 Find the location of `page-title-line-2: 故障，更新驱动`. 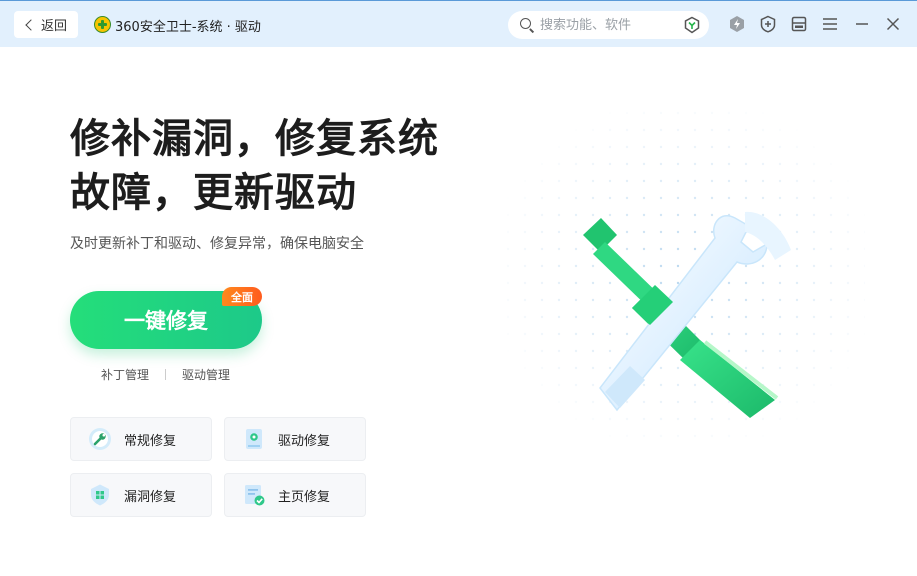

page-title-line-2: 故障，更新驱动 is located at coordinates (213, 193).